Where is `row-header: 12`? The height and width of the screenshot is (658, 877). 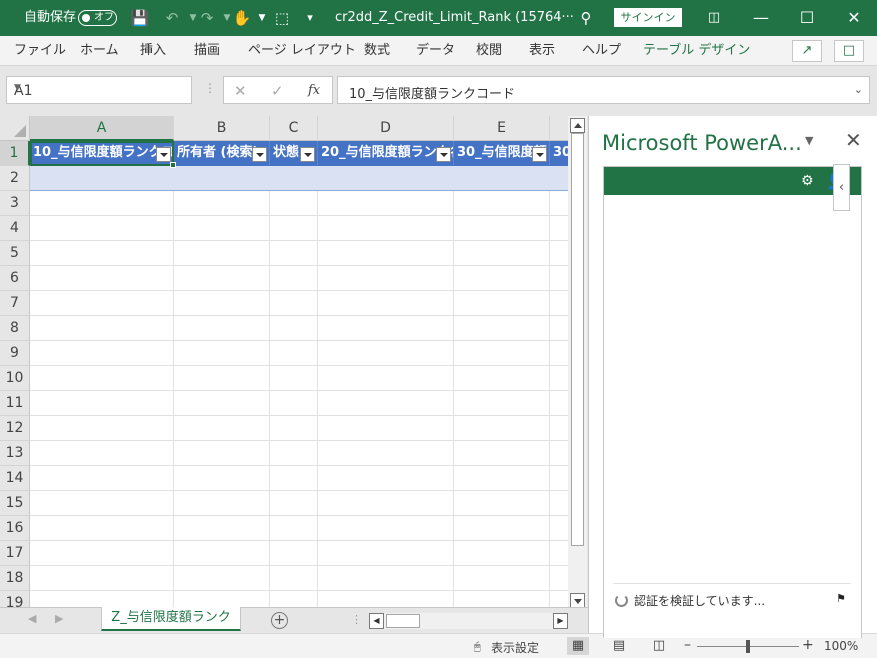 row-header: 12 is located at coordinates (15, 428).